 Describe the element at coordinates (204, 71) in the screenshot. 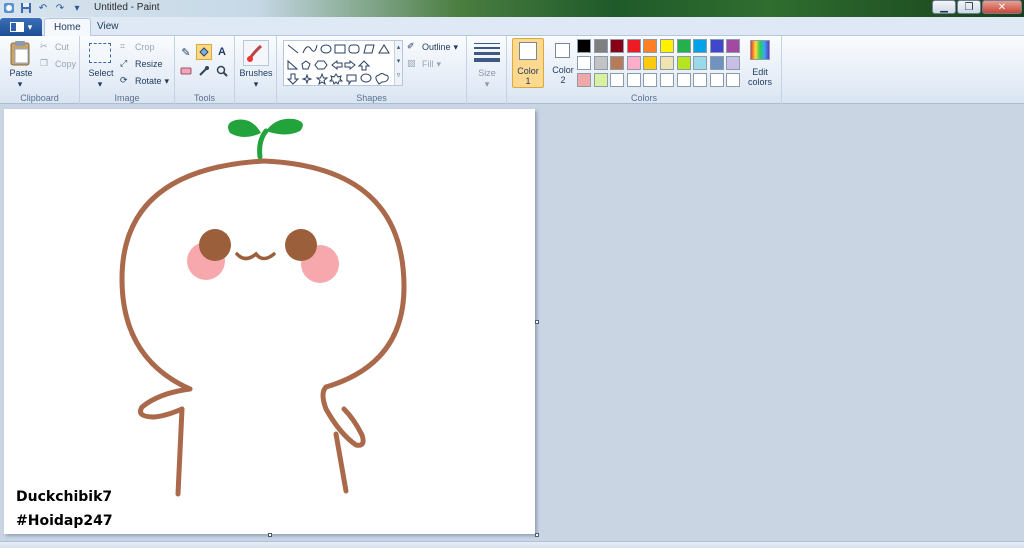

I see `color-picker-icon` at that location.